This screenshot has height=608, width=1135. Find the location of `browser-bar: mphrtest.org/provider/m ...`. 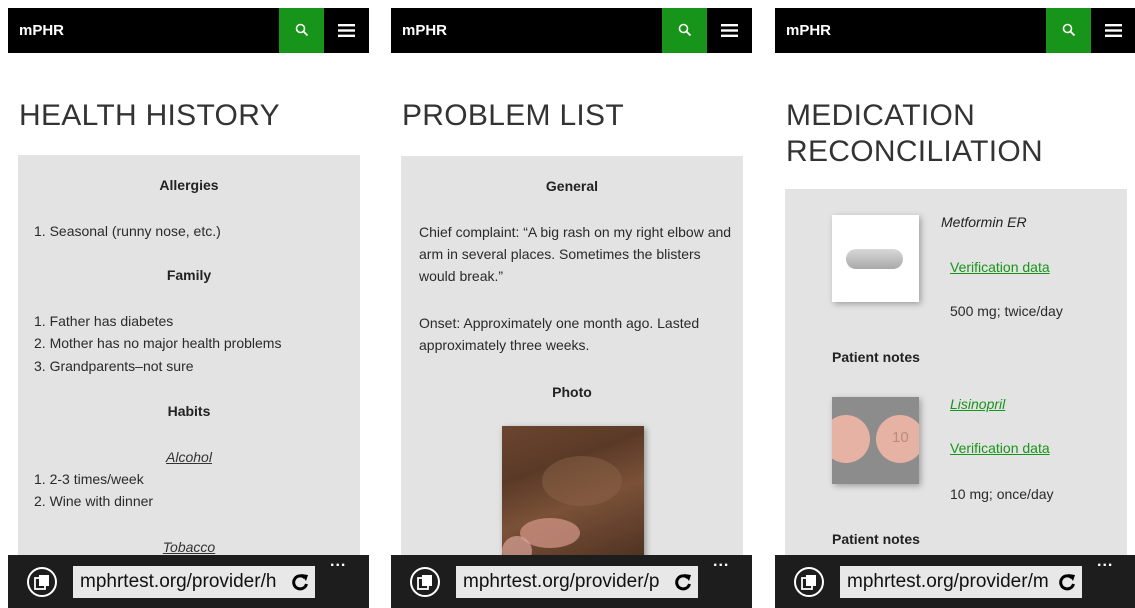

browser-bar: mphrtest.org/provider/m ... is located at coordinates (955, 581).